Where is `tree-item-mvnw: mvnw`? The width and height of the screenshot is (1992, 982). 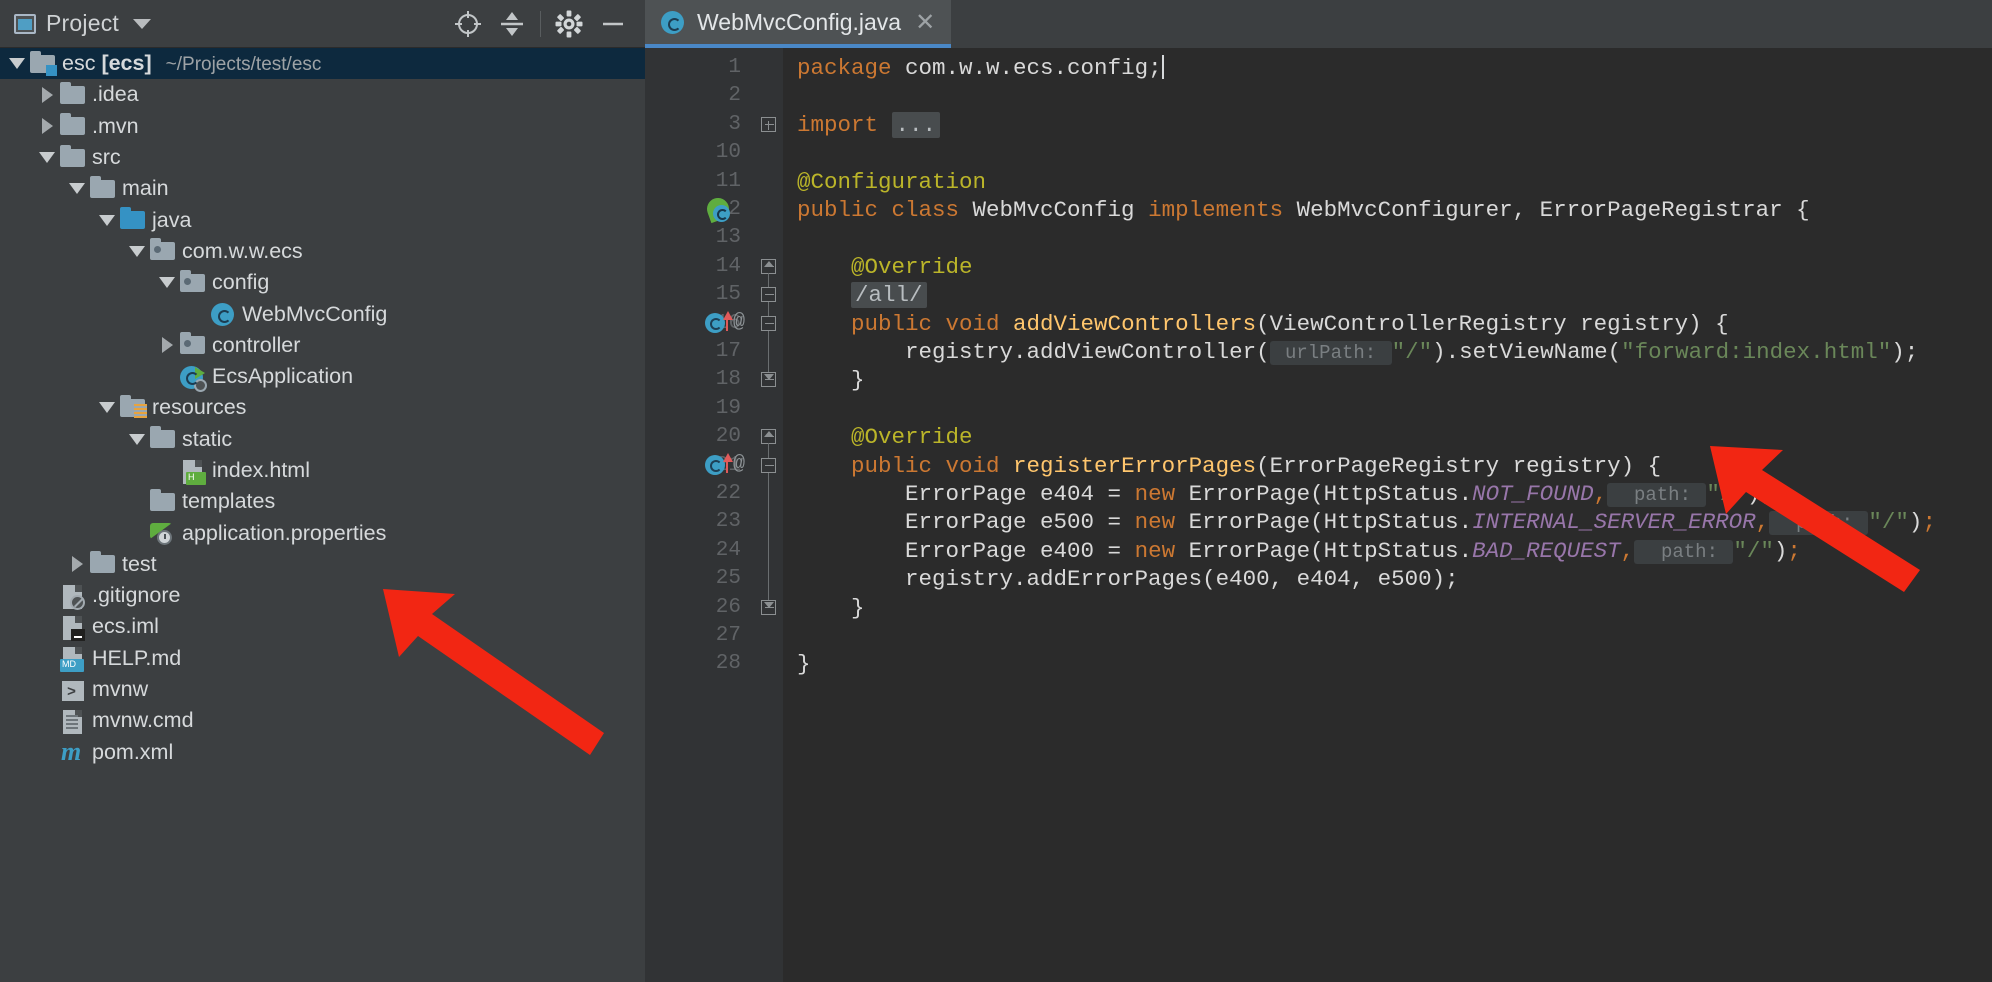
tree-item-mvnw: mvnw is located at coordinates (322, 689).